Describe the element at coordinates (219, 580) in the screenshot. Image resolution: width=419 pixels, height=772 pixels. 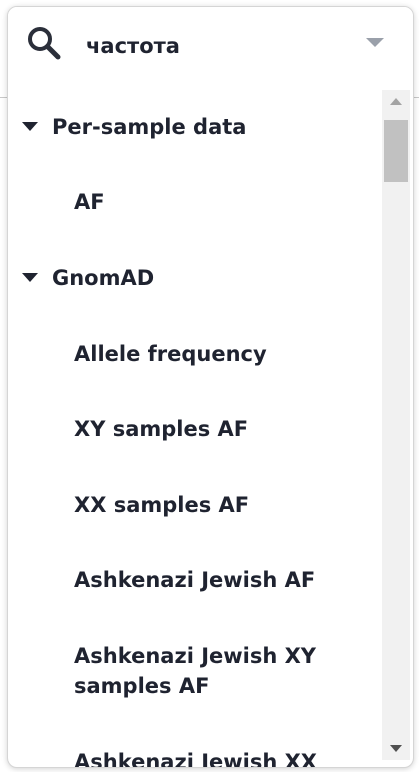
I see `option-ashkenazi-jewish-af: Ashkenazi Jewish AF` at that location.